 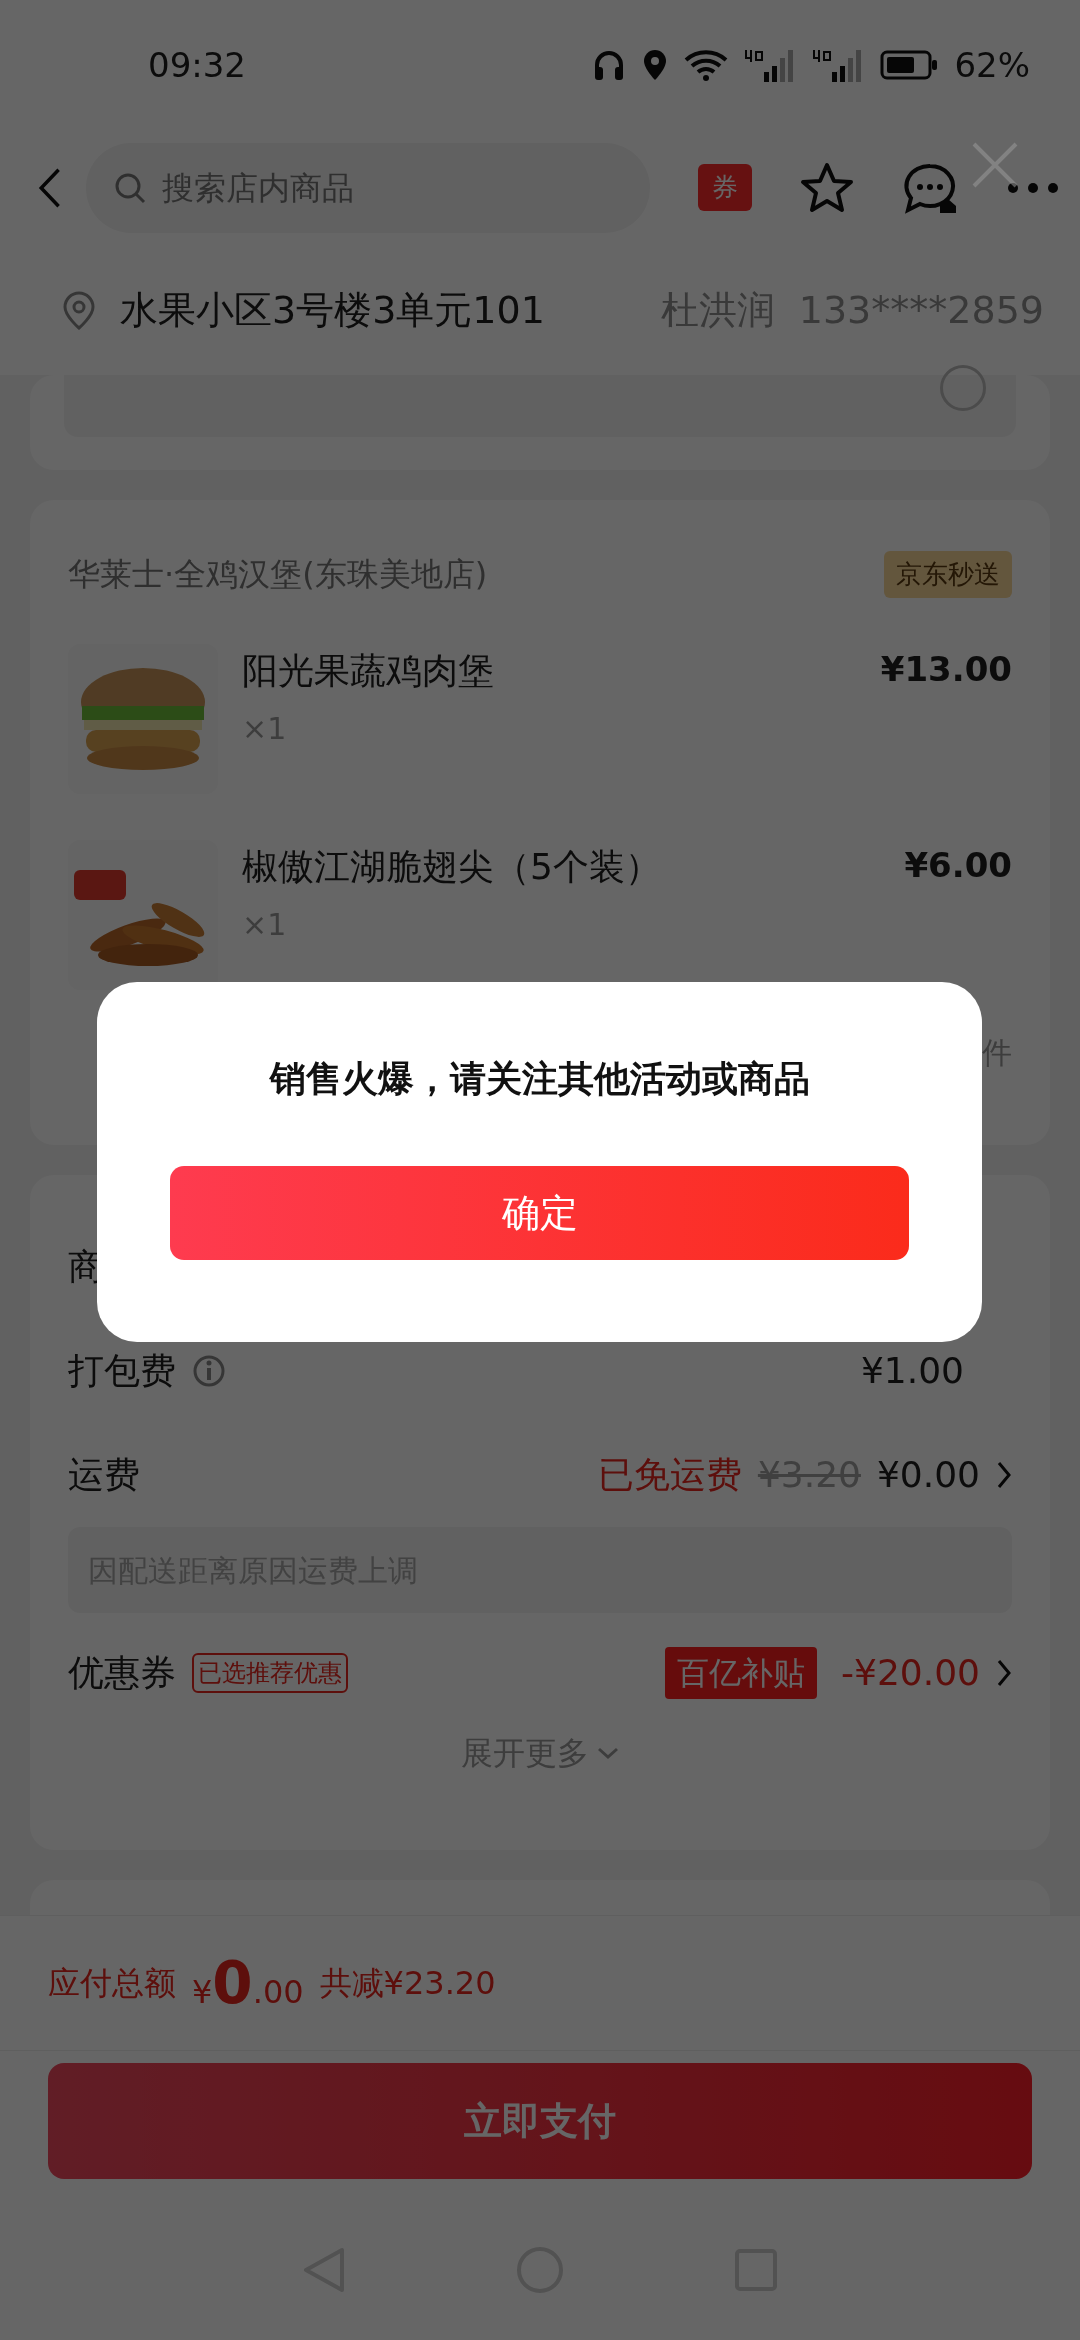 What do you see at coordinates (912, 1371) in the screenshot?
I see `fee-amount: ¥1.00` at bounding box center [912, 1371].